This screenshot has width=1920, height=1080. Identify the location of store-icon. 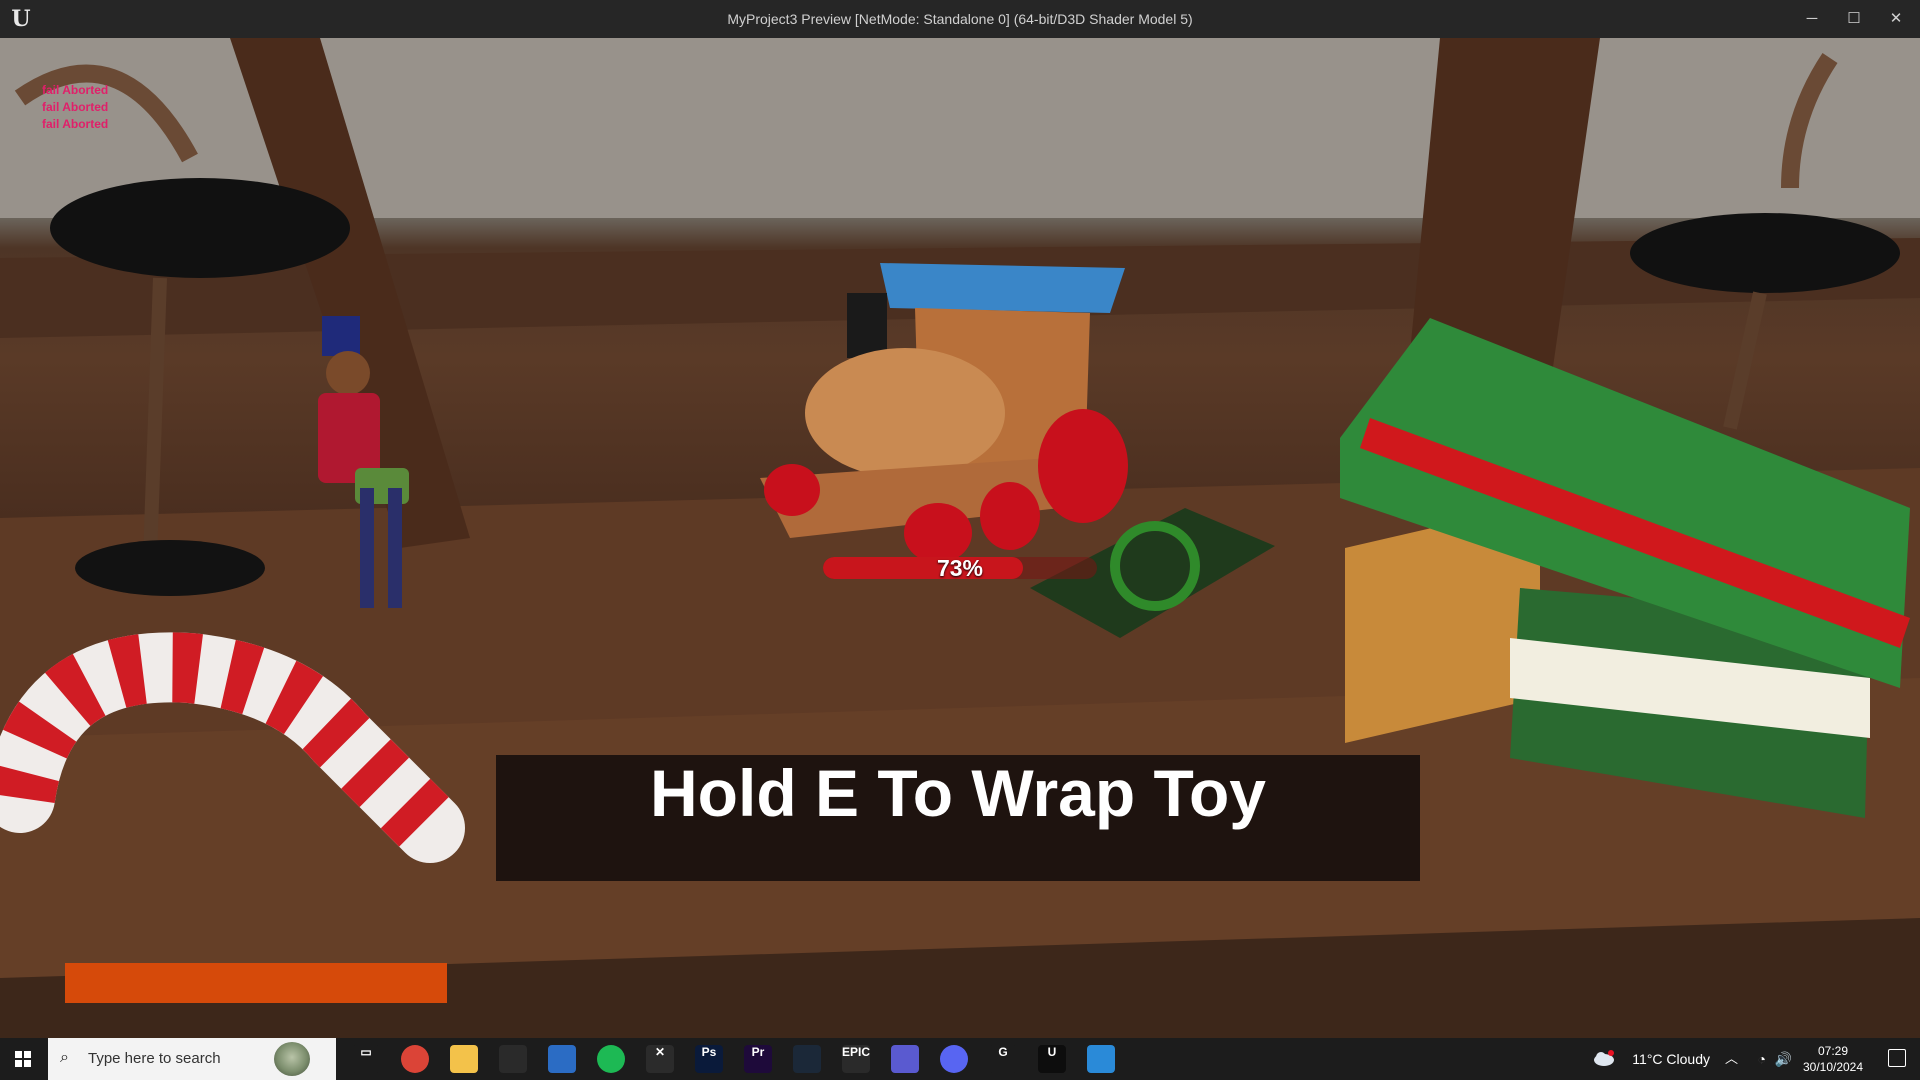
(562, 1059).